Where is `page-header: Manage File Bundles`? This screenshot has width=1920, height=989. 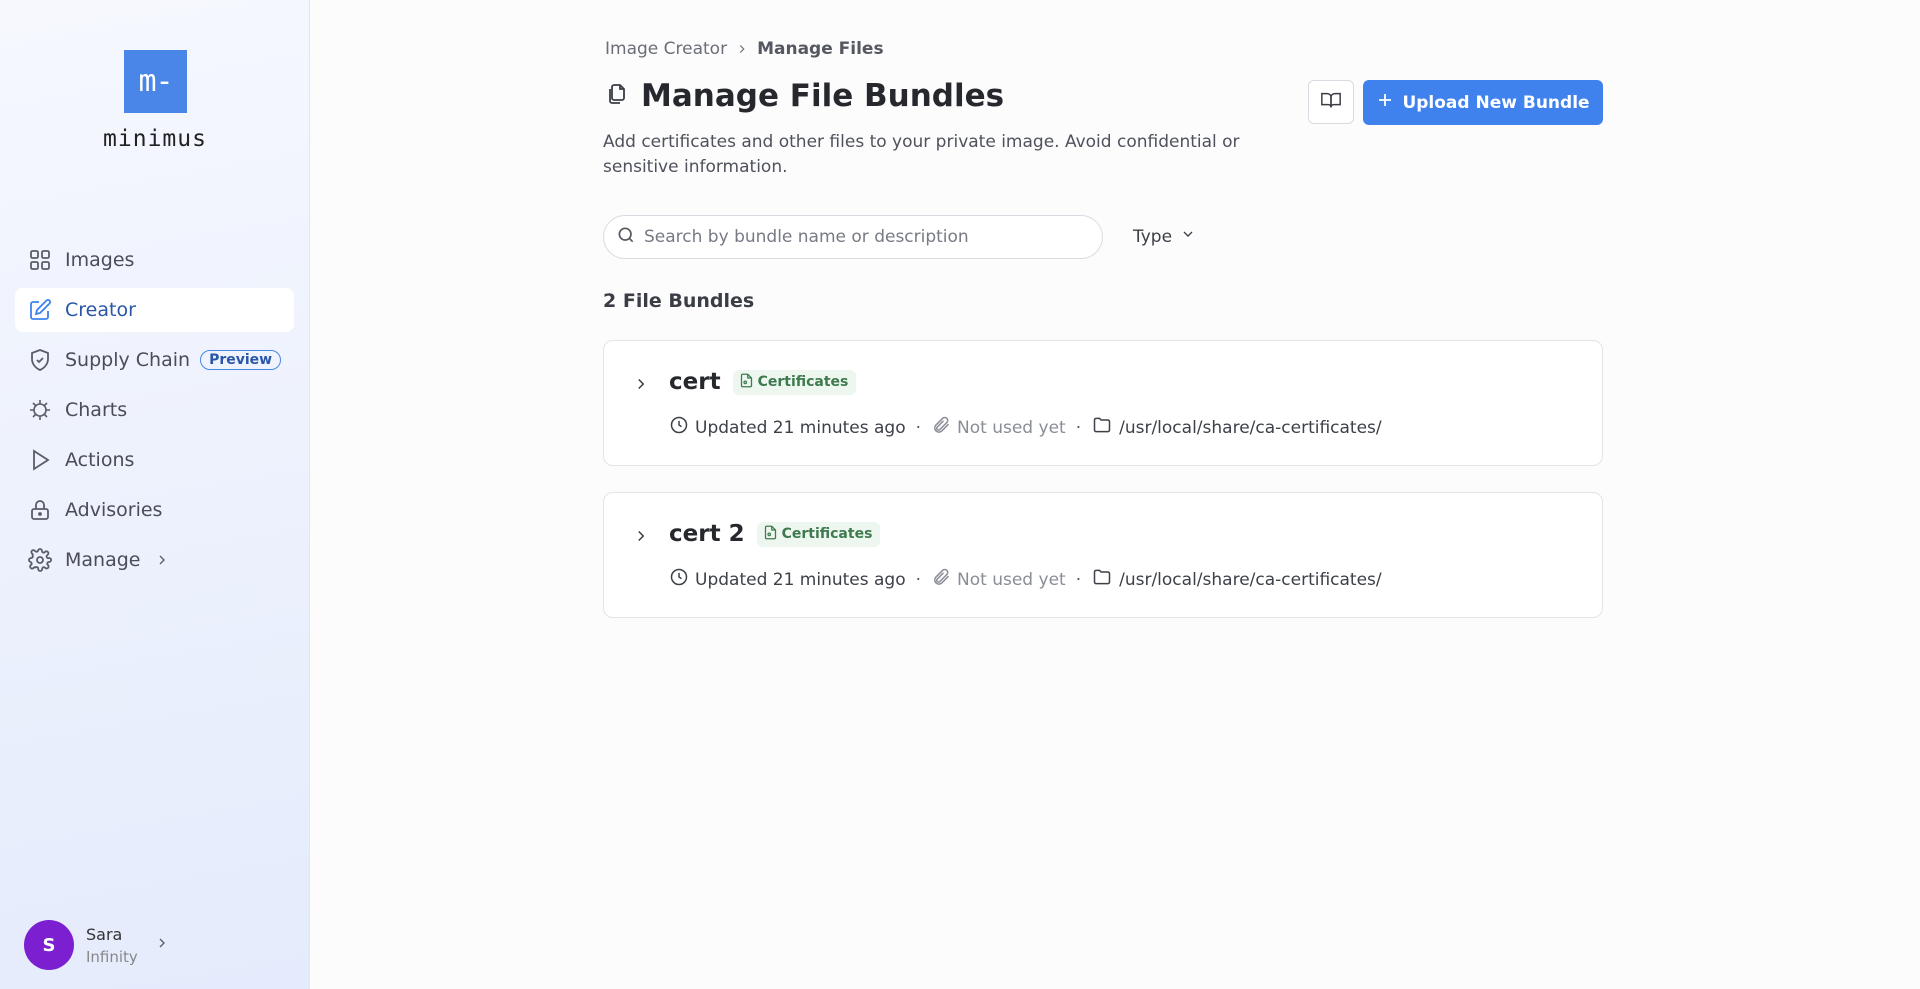
page-header: Manage File Bundles is located at coordinates (804, 96).